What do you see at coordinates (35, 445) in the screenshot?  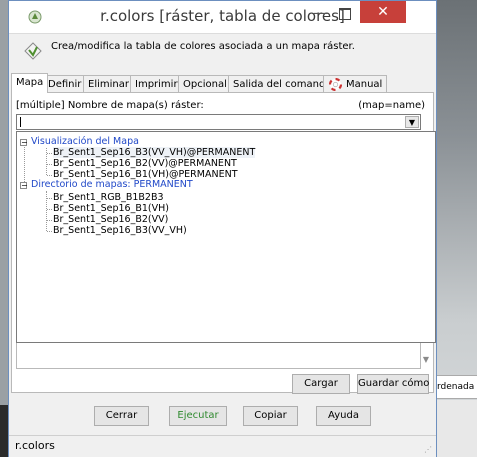 I see `status-text: r.colors` at bounding box center [35, 445].